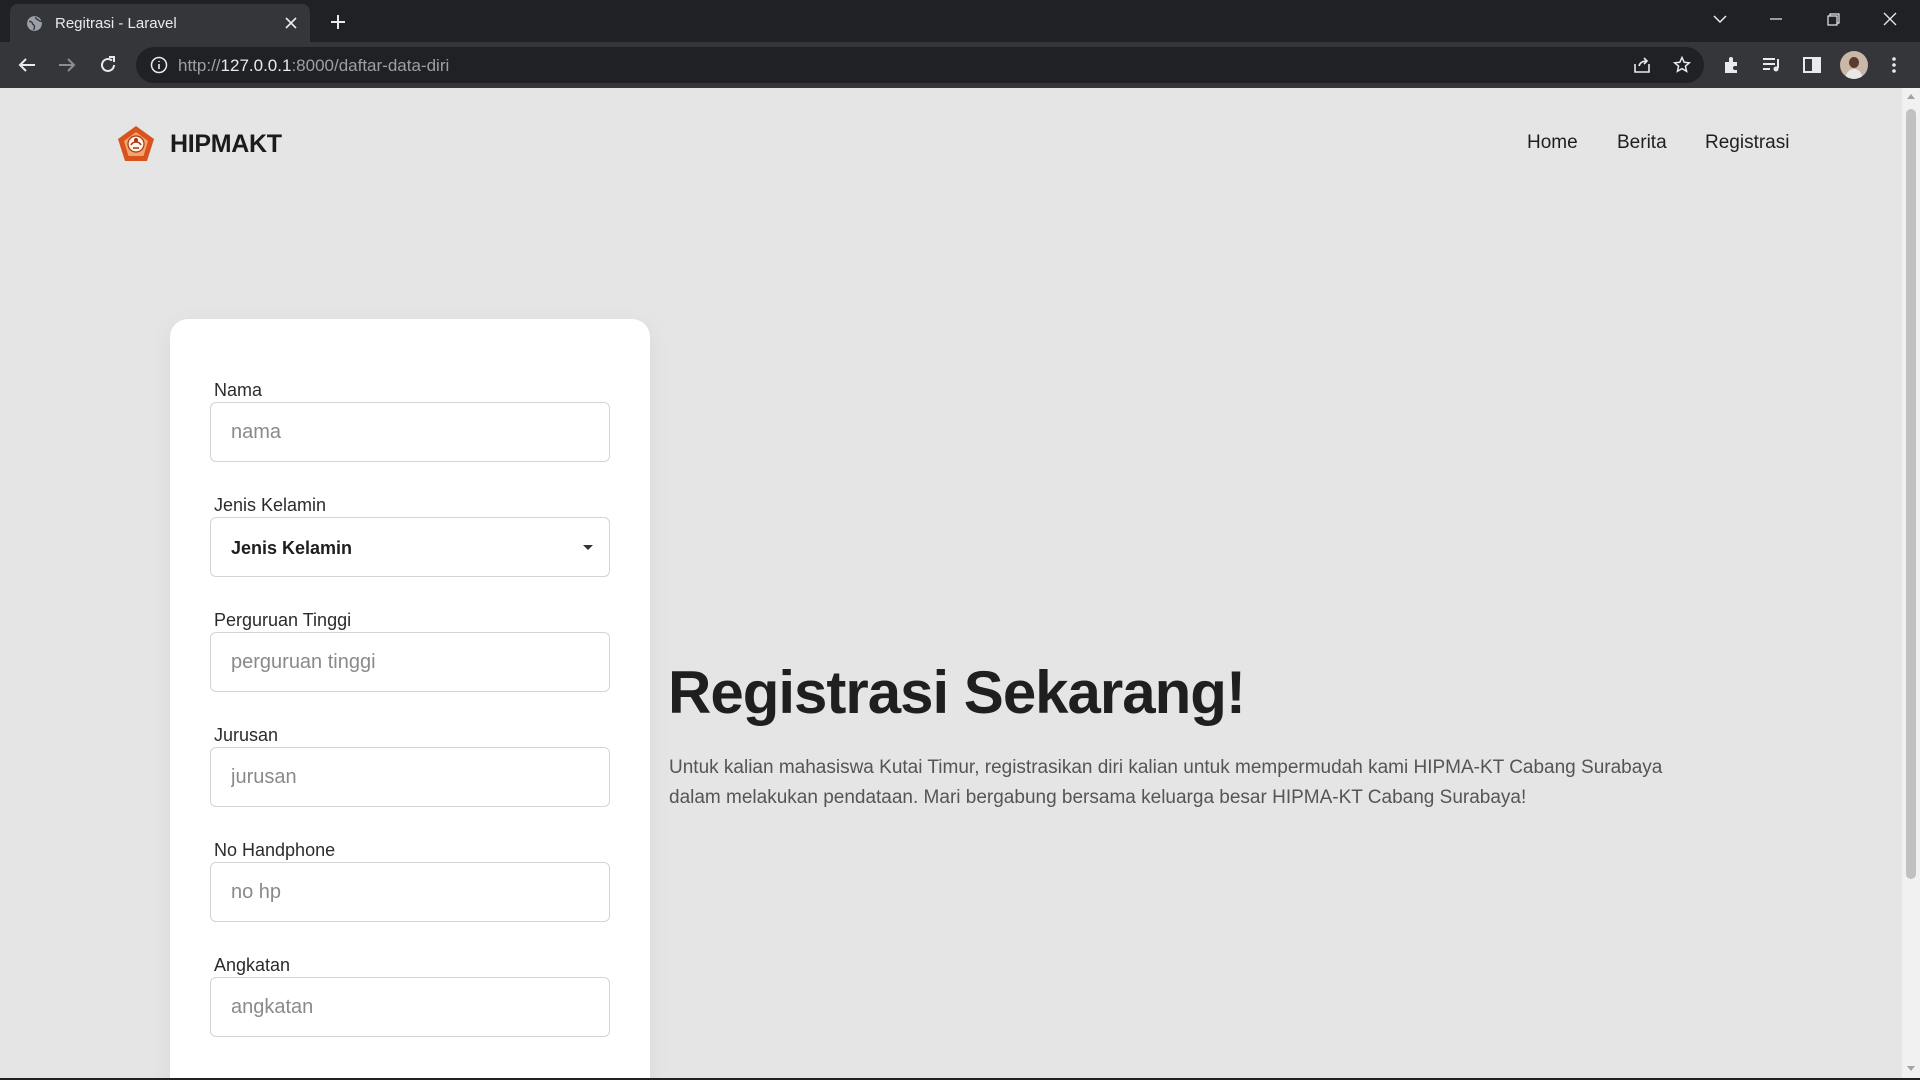  I want to click on globe-icon, so click(34, 23).